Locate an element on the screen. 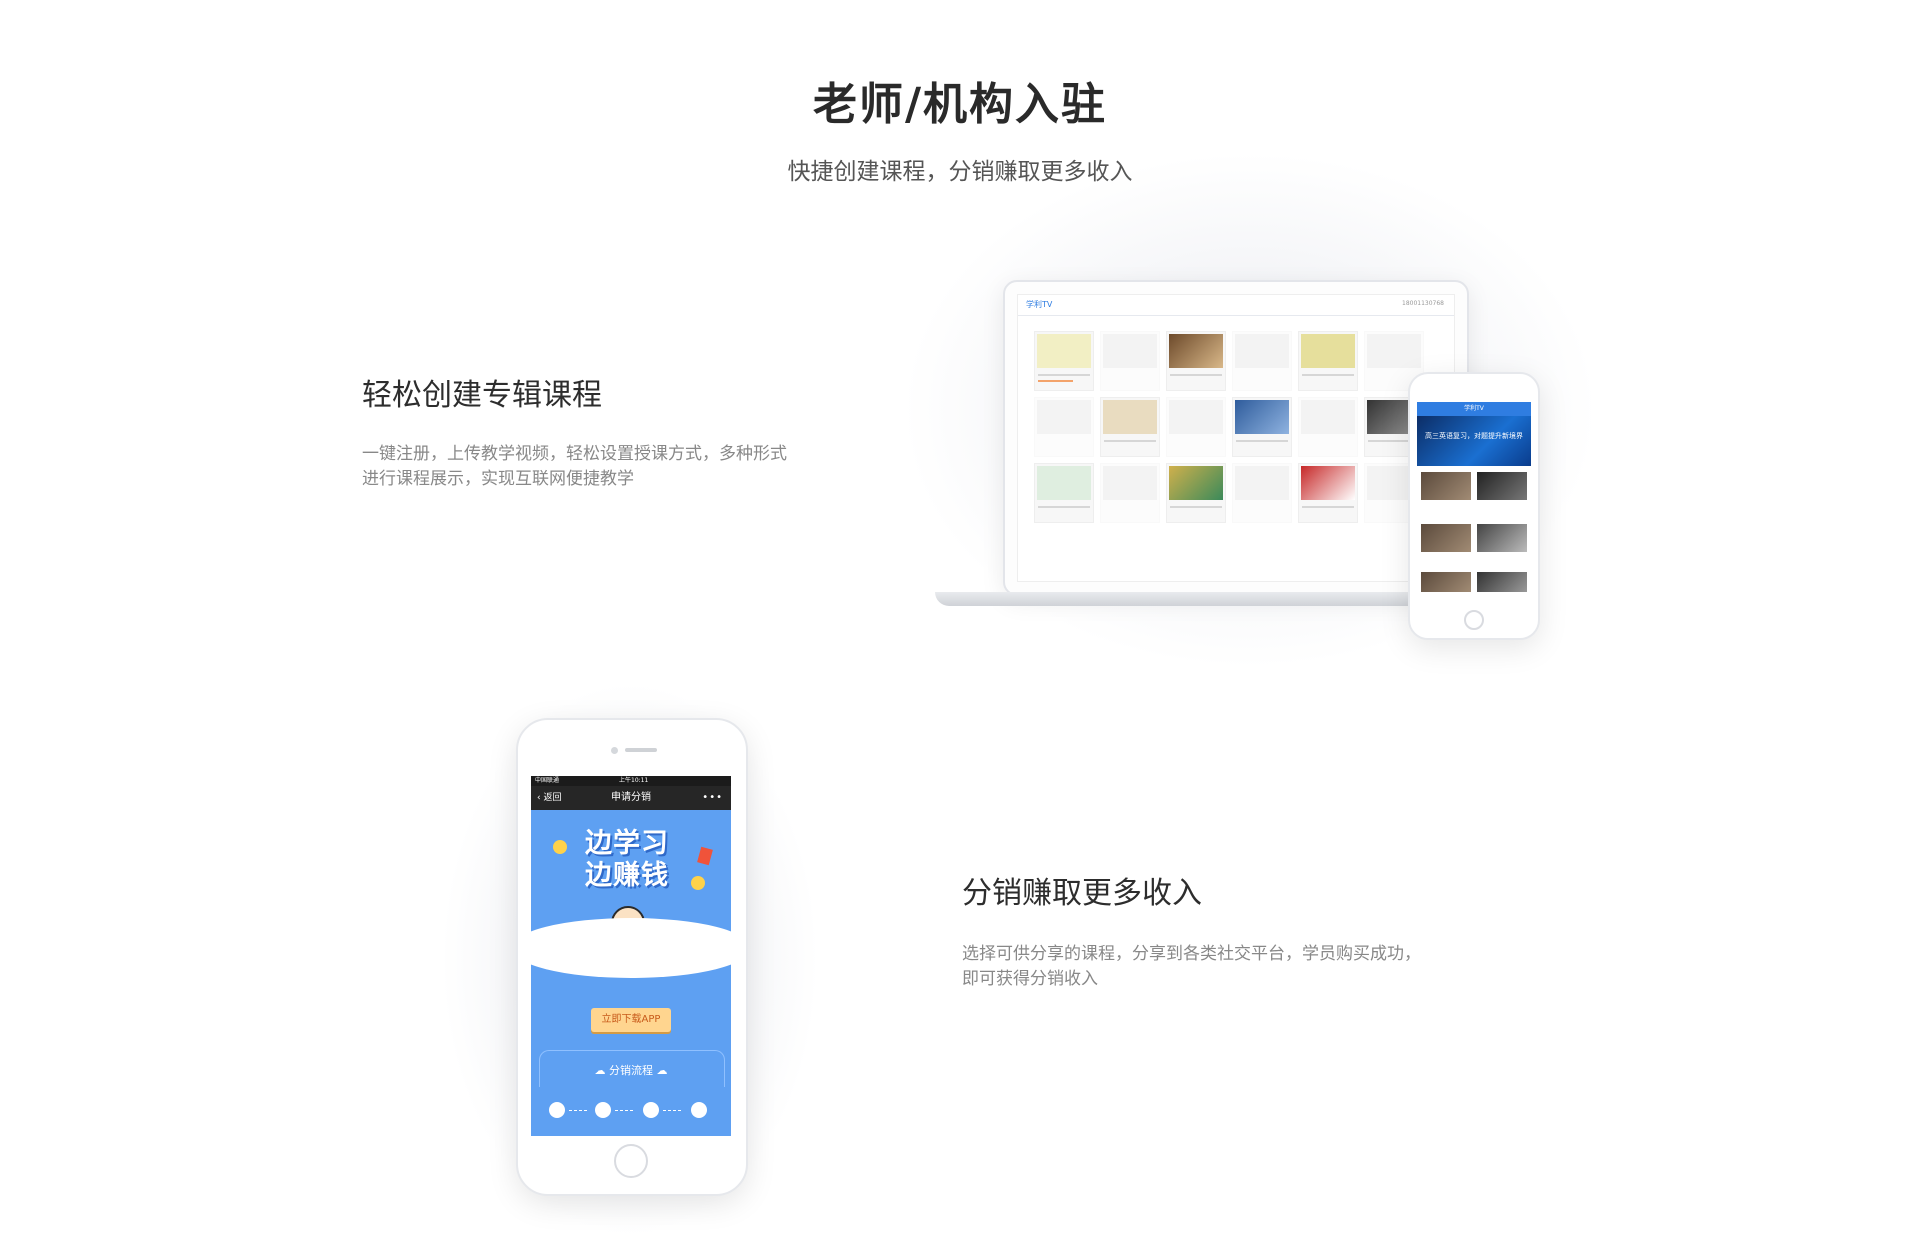  hero-line1: 边学习 is located at coordinates (627, 843).